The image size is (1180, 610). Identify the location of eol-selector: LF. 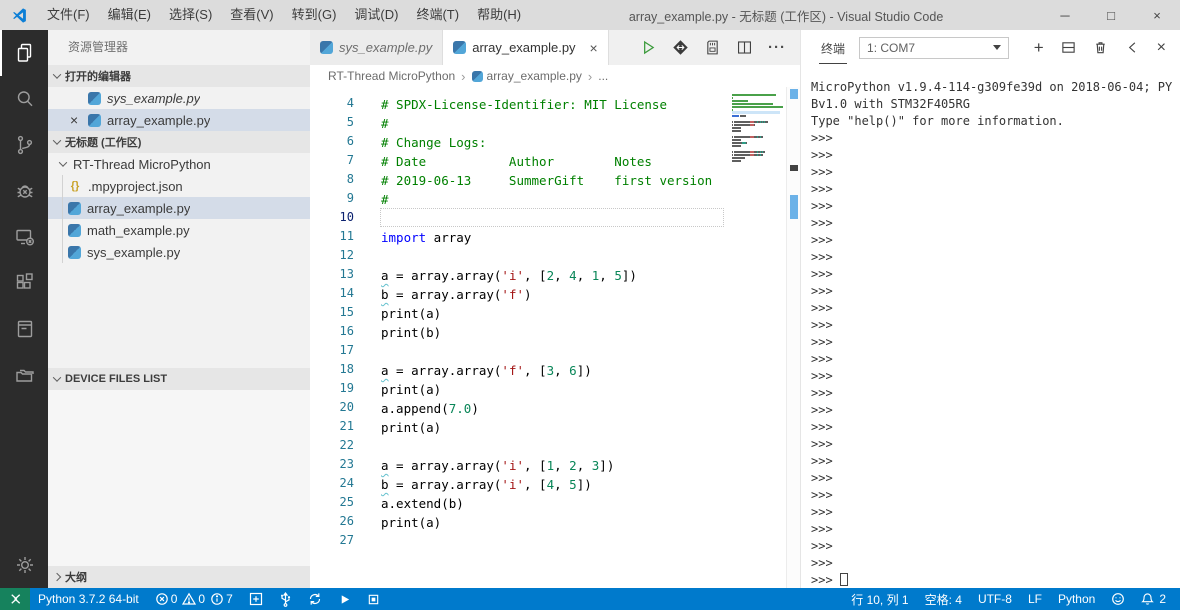
(1035, 599).